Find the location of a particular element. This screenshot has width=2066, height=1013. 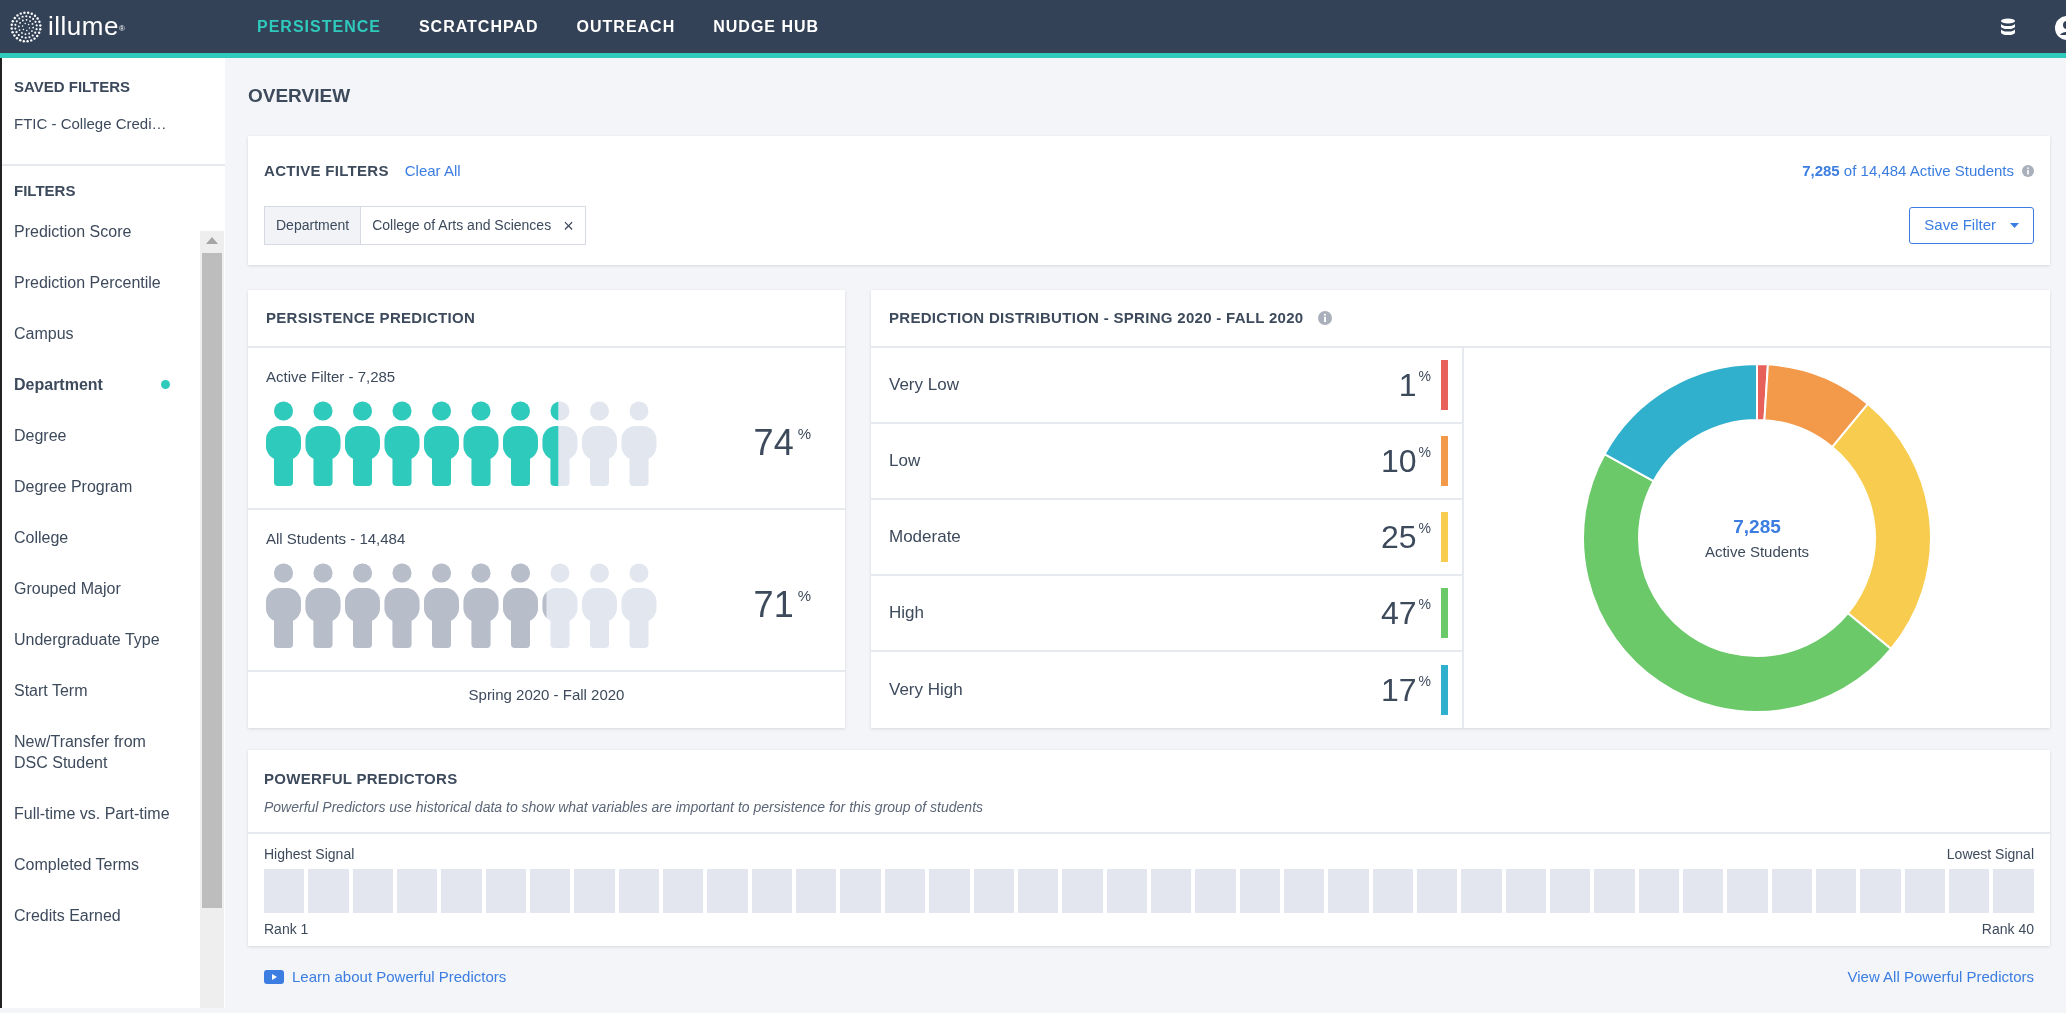

sidebar-heading: FILTERS is located at coordinates (45, 190).